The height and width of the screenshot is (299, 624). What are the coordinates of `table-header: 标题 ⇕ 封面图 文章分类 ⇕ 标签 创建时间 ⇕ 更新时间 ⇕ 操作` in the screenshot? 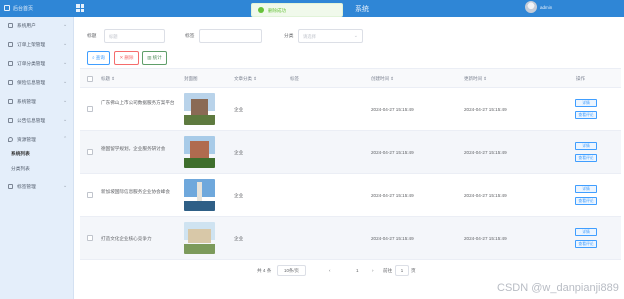 It's located at (350, 78).